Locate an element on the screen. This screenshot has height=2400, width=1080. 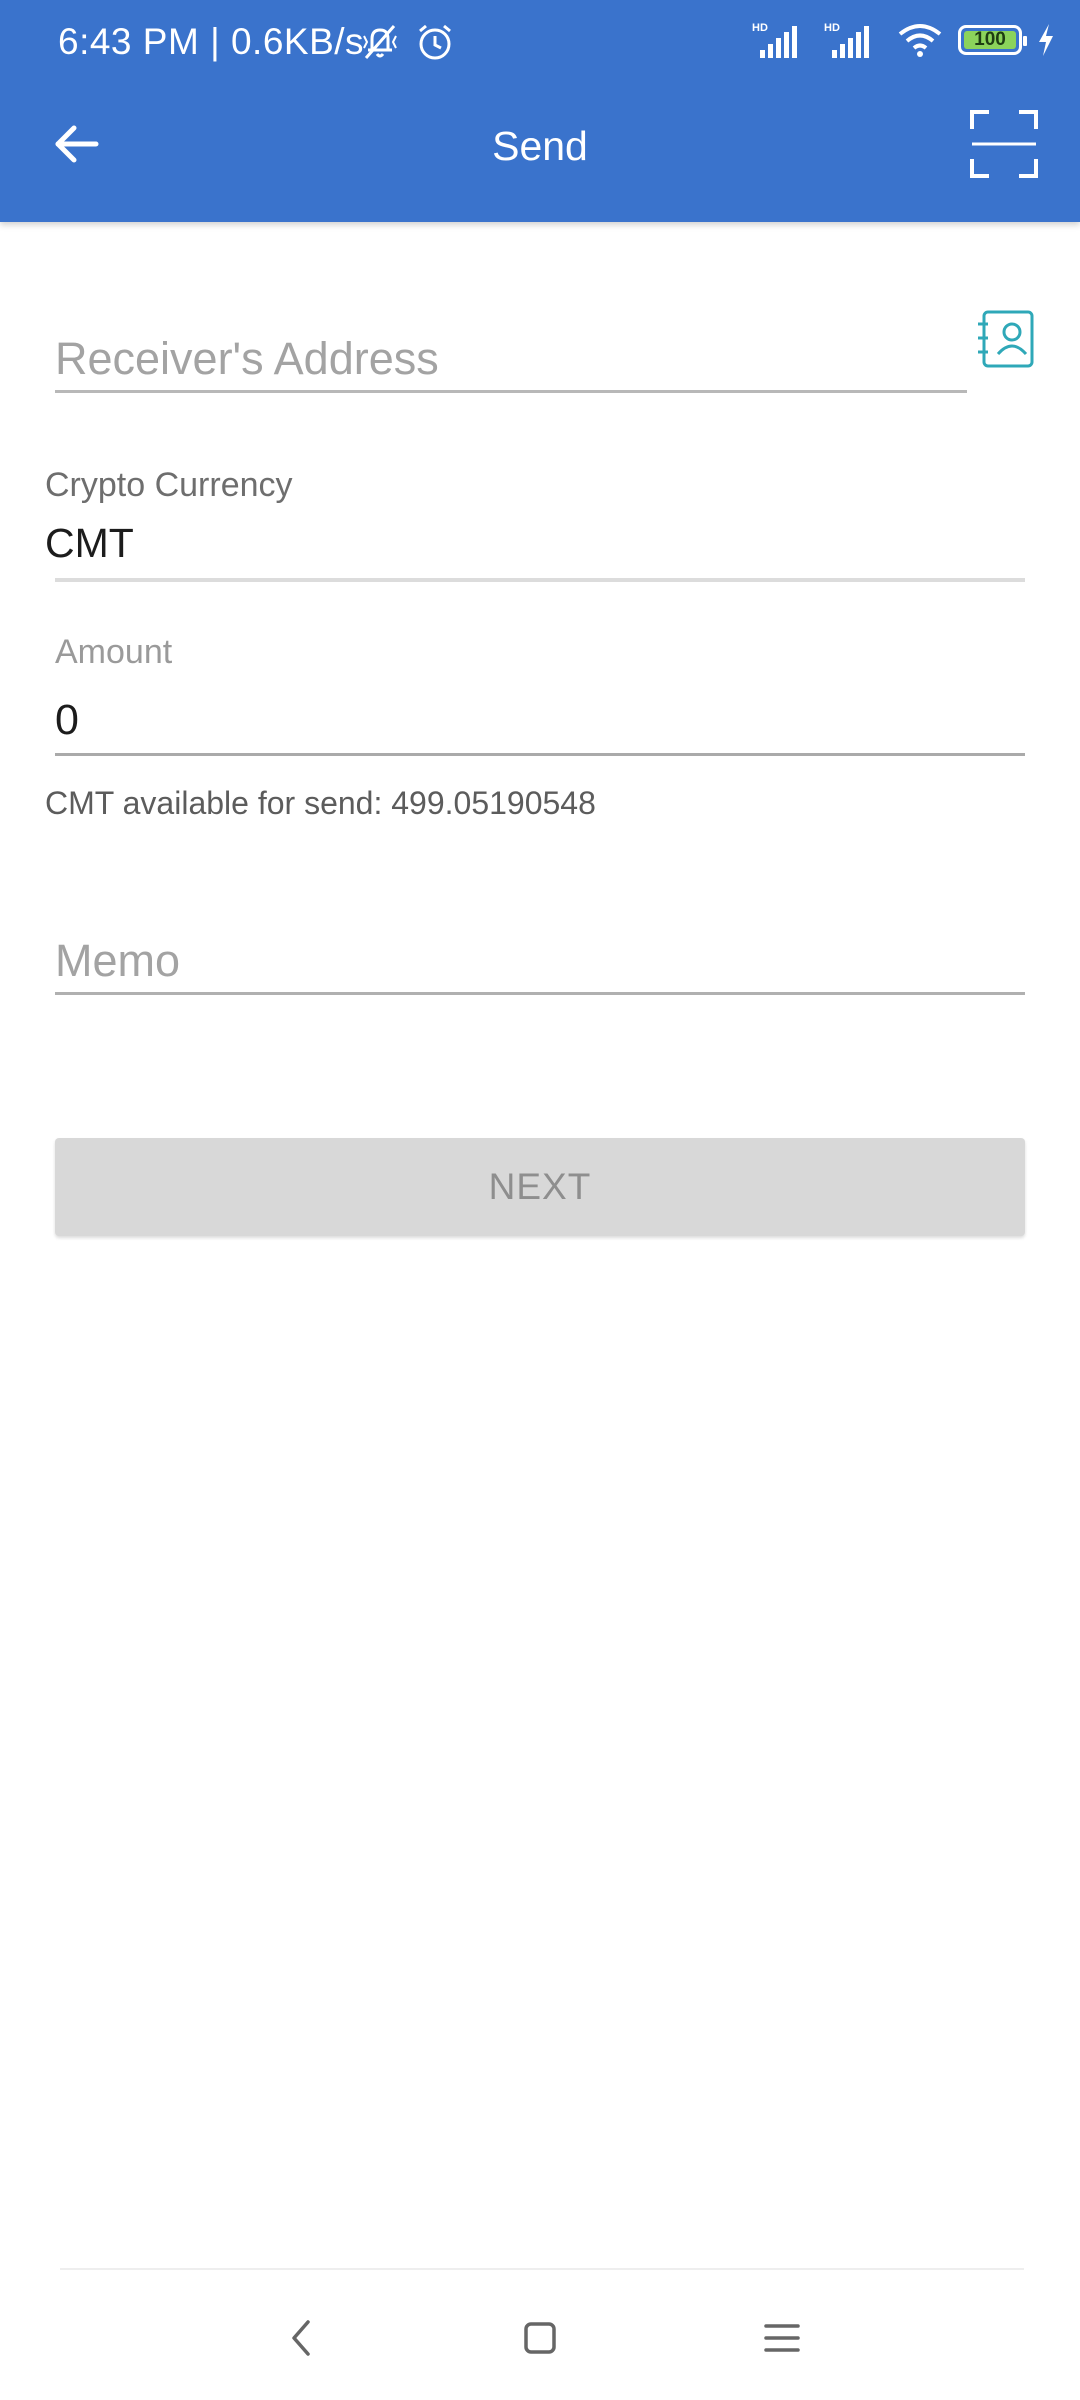
address-book-icon is located at coordinates (1006, 342).